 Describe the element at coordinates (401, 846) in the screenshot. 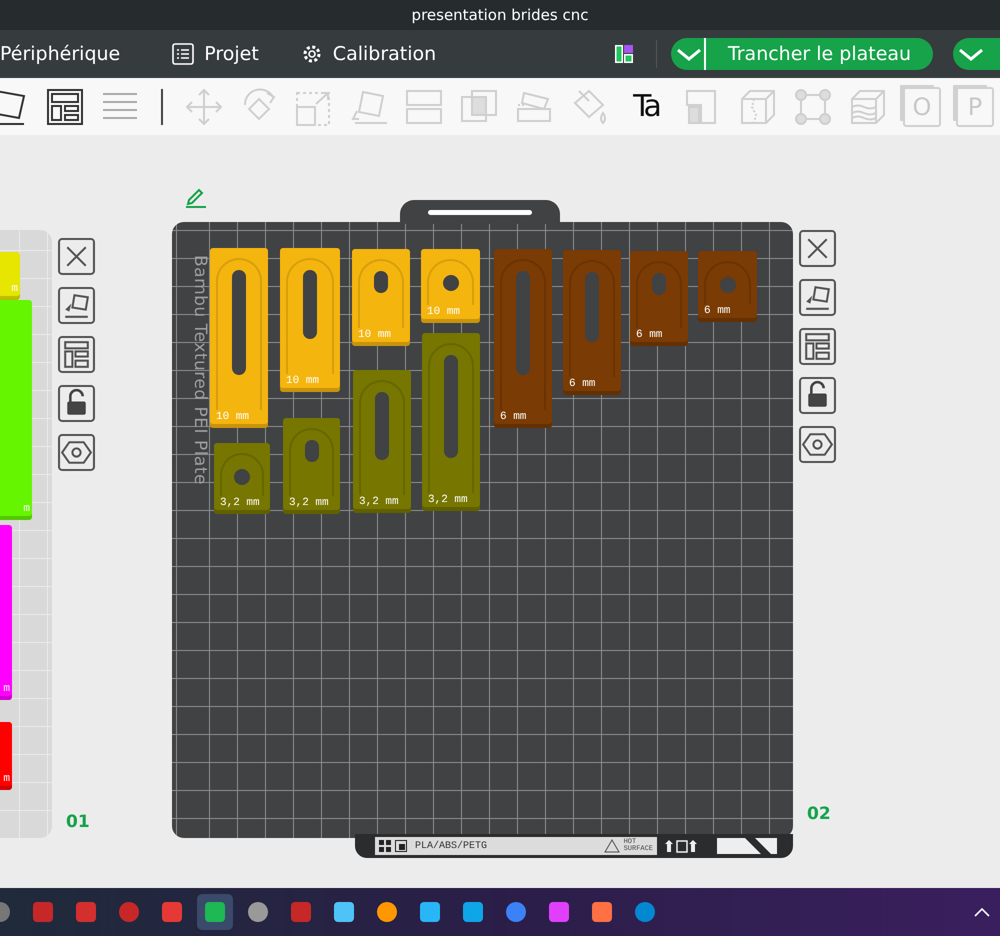

I see `square-icon` at that location.